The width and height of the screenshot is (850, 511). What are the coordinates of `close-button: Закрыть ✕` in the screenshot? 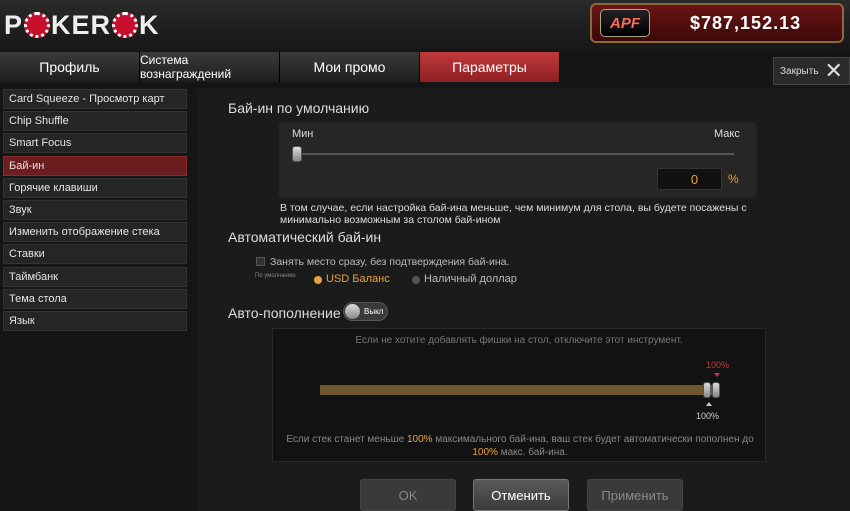 It's located at (811, 71).